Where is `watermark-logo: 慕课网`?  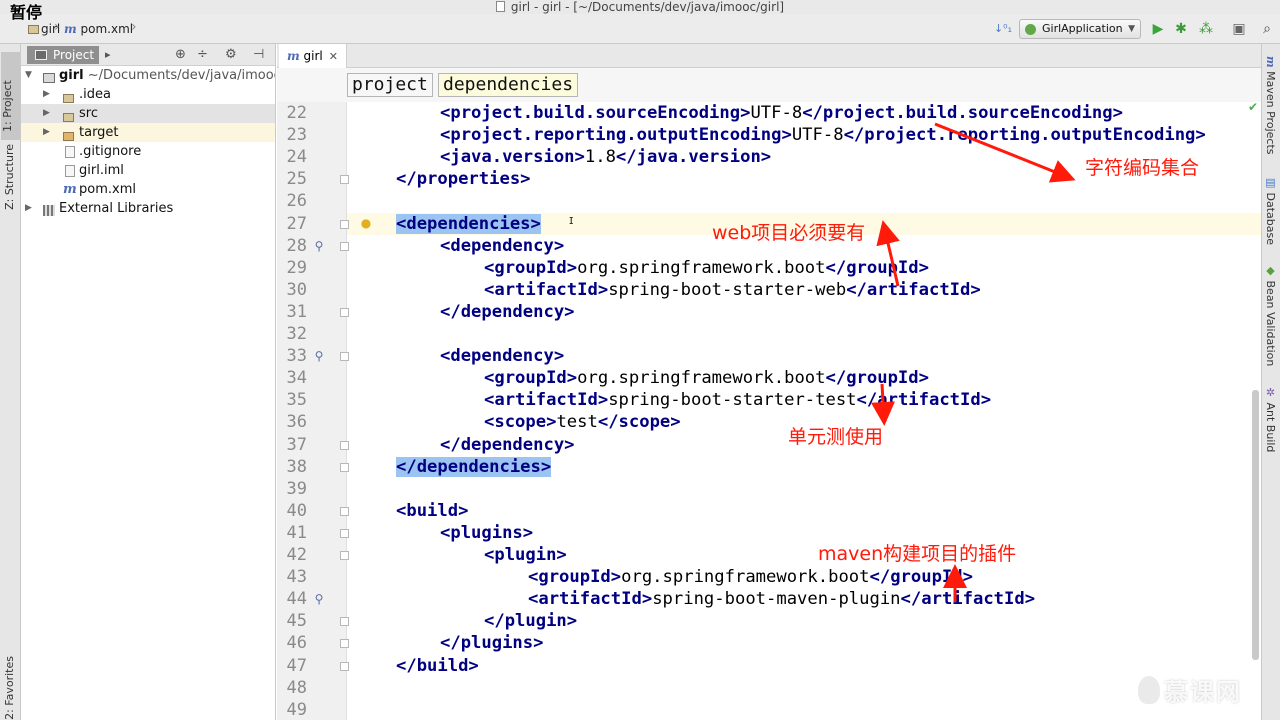
watermark-logo: 慕课网 is located at coordinates (1190, 689).